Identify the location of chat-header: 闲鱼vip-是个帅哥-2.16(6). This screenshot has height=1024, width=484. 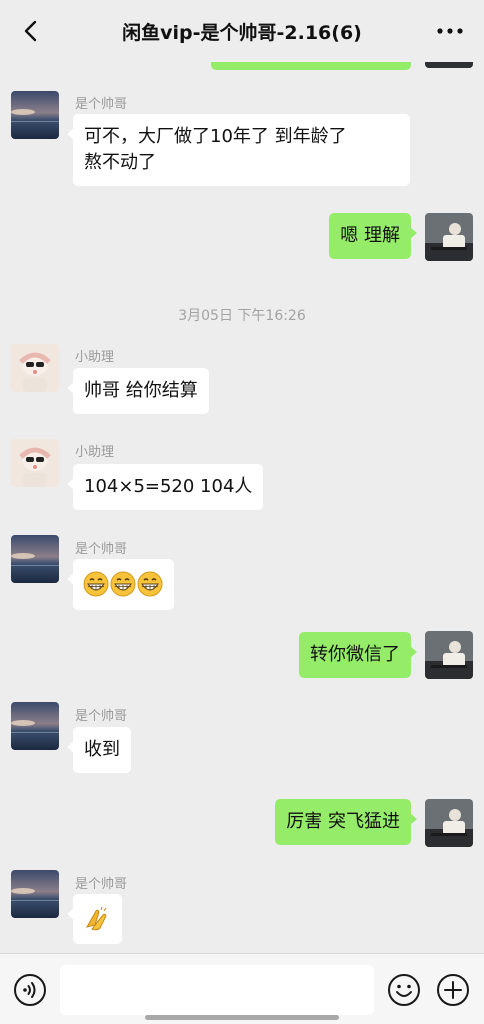
(242, 31).